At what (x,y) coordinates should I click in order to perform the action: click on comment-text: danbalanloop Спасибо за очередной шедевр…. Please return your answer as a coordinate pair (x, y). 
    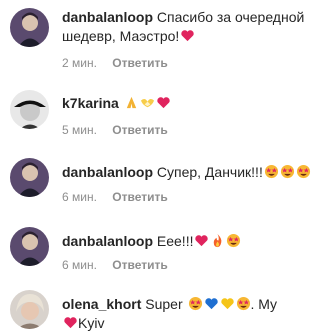
    Looking at the image, I should click on (188, 27).